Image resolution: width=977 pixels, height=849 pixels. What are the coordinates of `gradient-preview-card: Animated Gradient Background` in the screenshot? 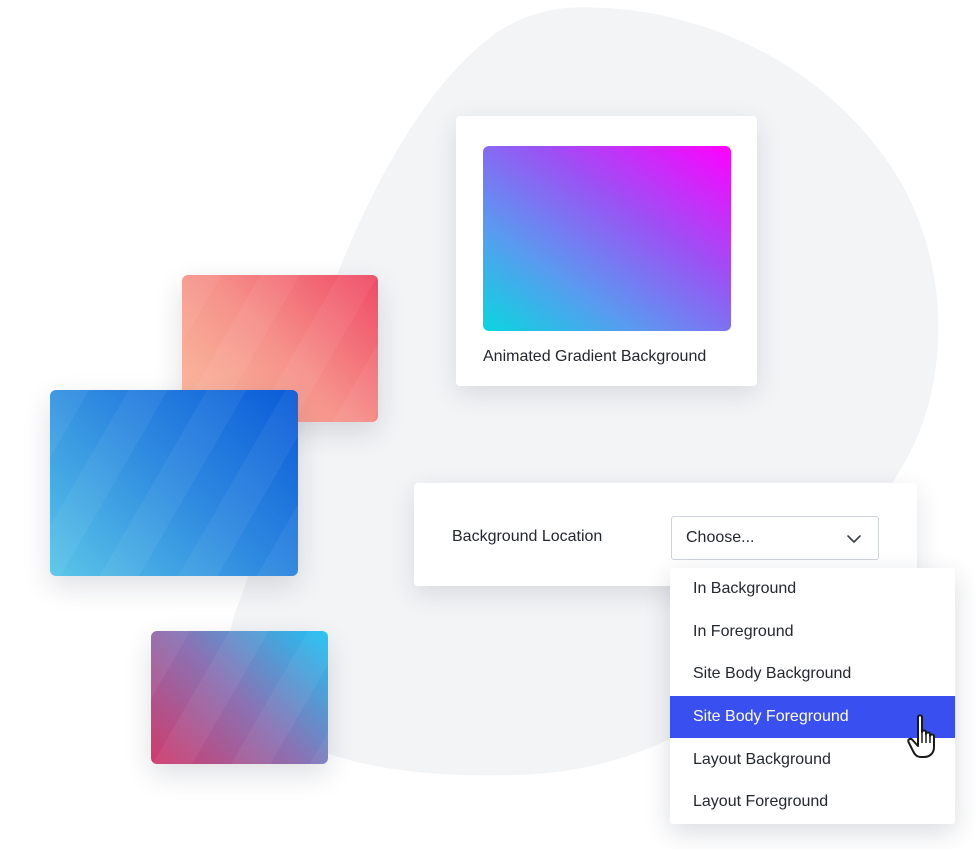 It's located at (606, 251).